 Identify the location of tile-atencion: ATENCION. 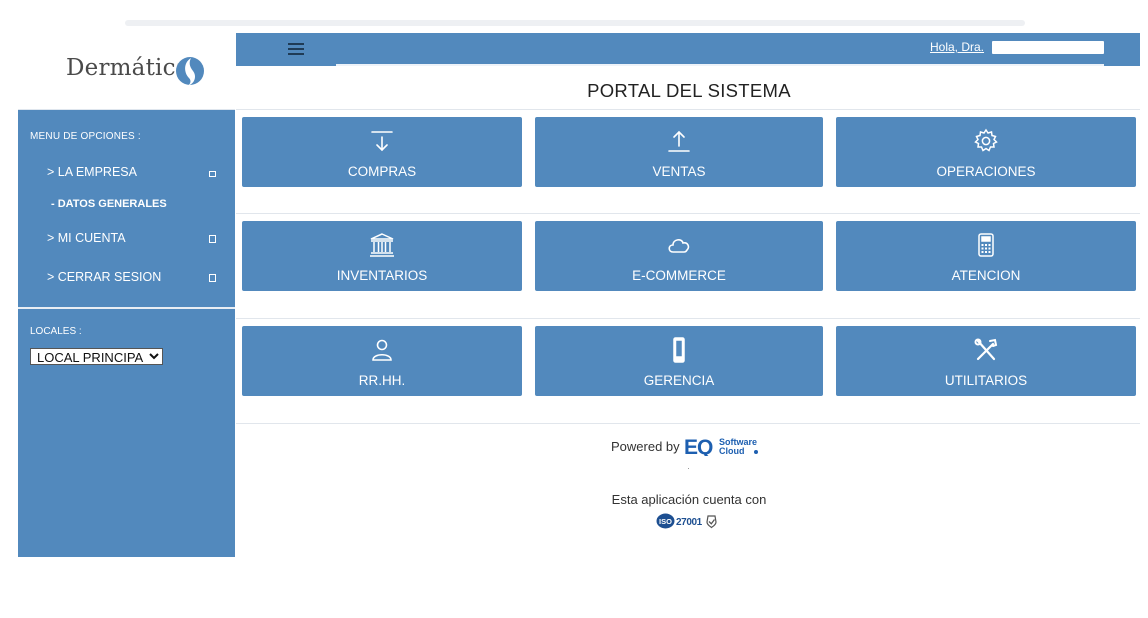
(986, 256).